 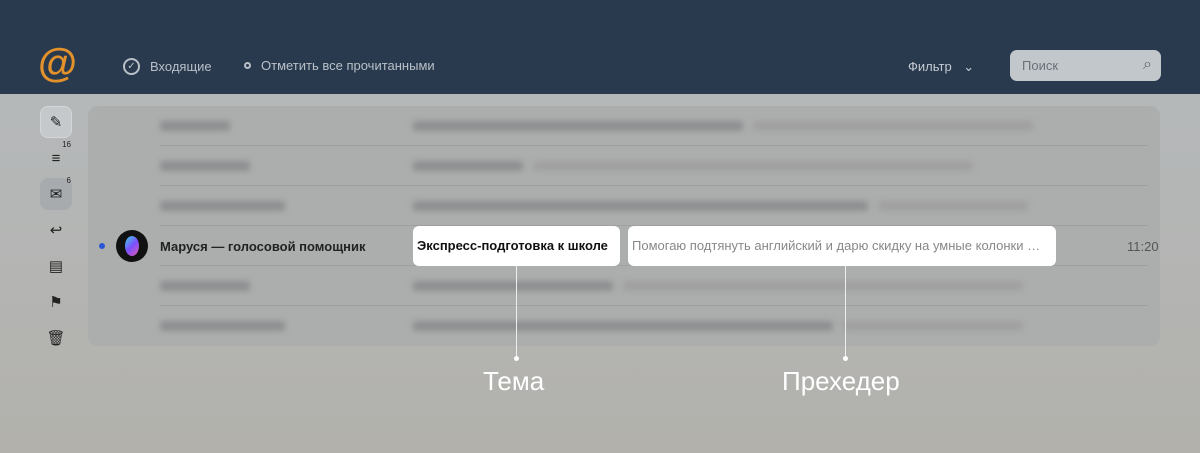 I want to click on subject-callout-line, so click(x=516, y=312).